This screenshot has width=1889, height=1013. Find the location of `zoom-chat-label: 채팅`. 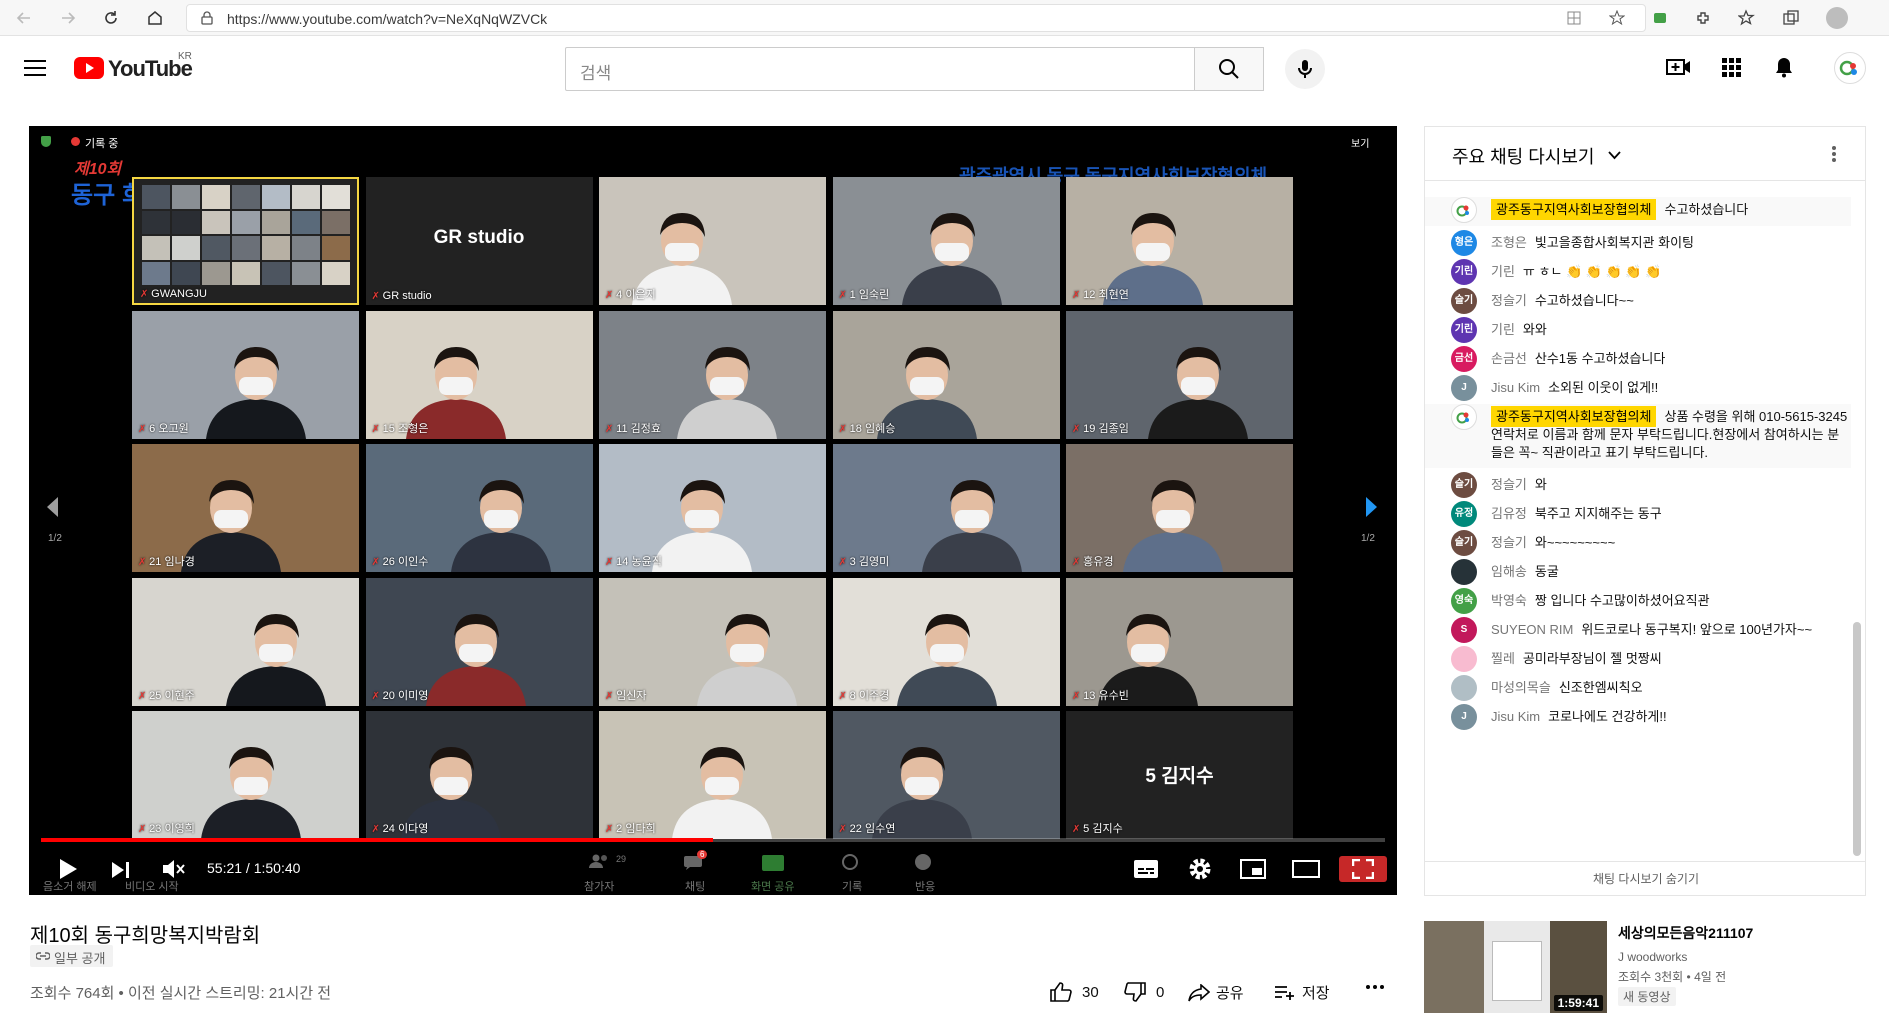

zoom-chat-label: 채팅 is located at coordinates (695, 887).